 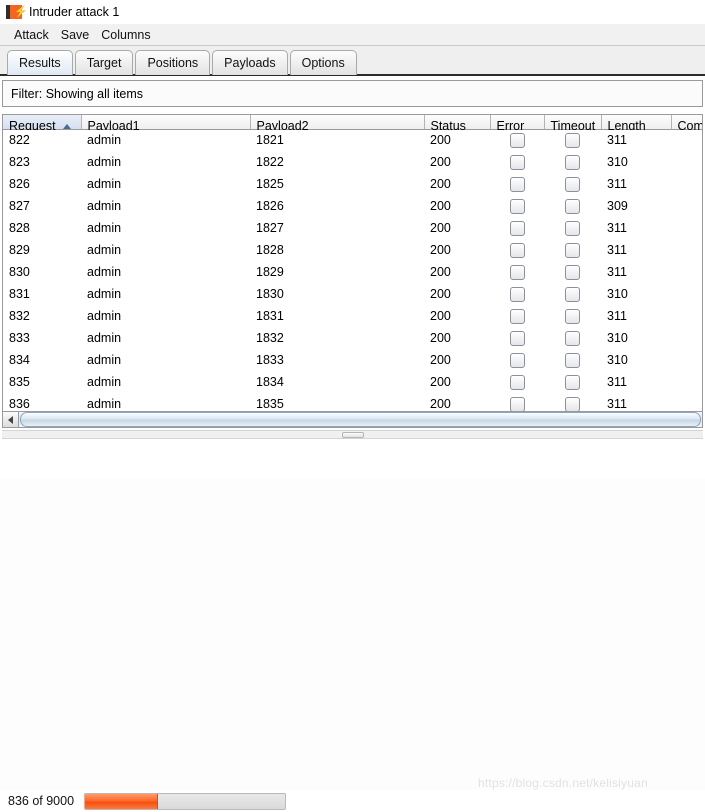 I want to click on cell-request: 826, so click(x=19, y=184).